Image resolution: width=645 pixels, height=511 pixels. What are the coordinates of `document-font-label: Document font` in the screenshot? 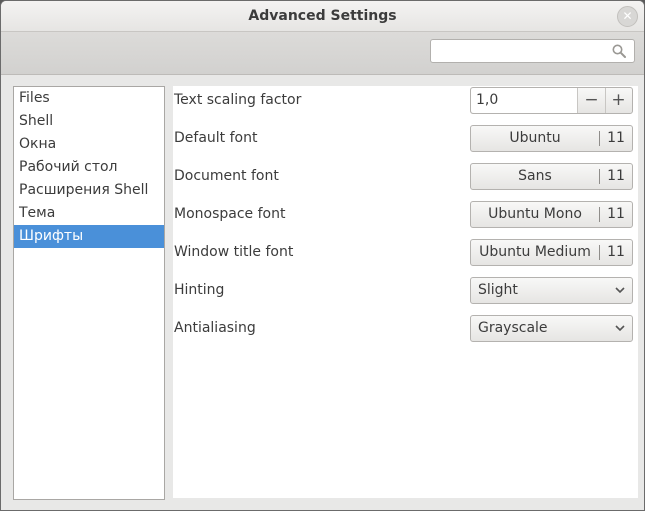 It's located at (226, 176).